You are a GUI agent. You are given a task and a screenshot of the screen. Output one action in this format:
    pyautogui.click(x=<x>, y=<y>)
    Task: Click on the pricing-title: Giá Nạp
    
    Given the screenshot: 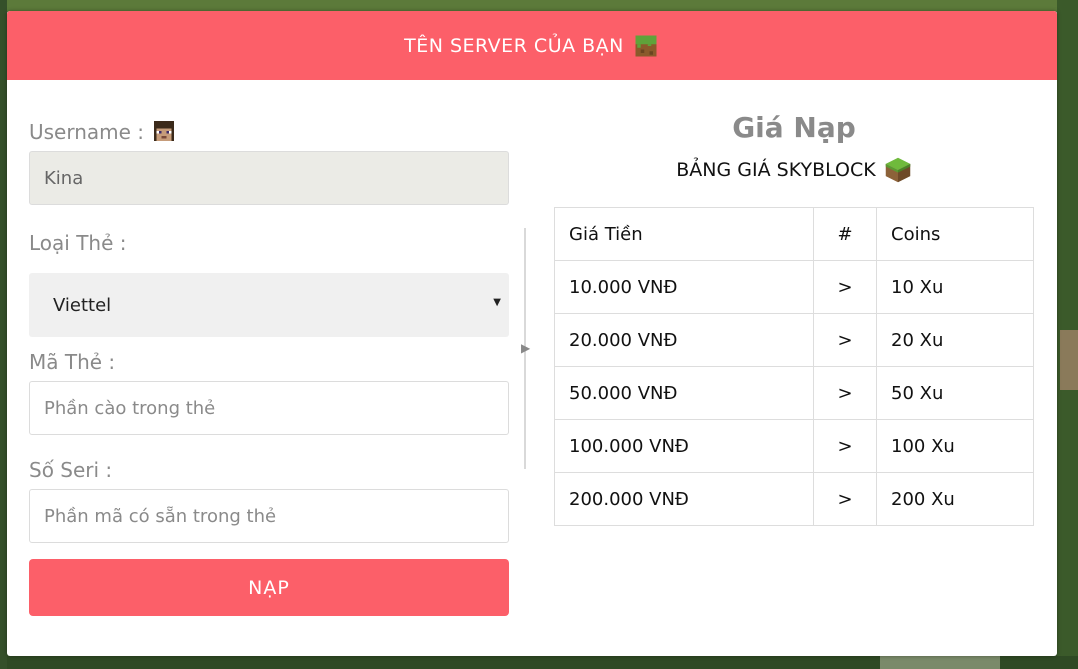 What is the action you would take?
    pyautogui.click(x=794, y=127)
    